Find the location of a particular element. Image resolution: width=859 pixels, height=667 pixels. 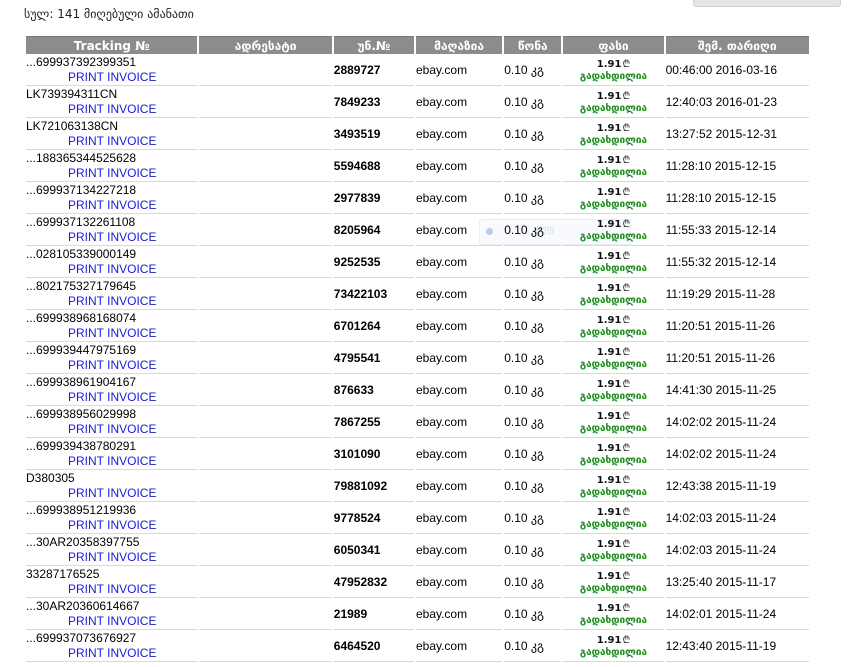

tracking-number: ...30AR20358397755 is located at coordinates (83, 541).